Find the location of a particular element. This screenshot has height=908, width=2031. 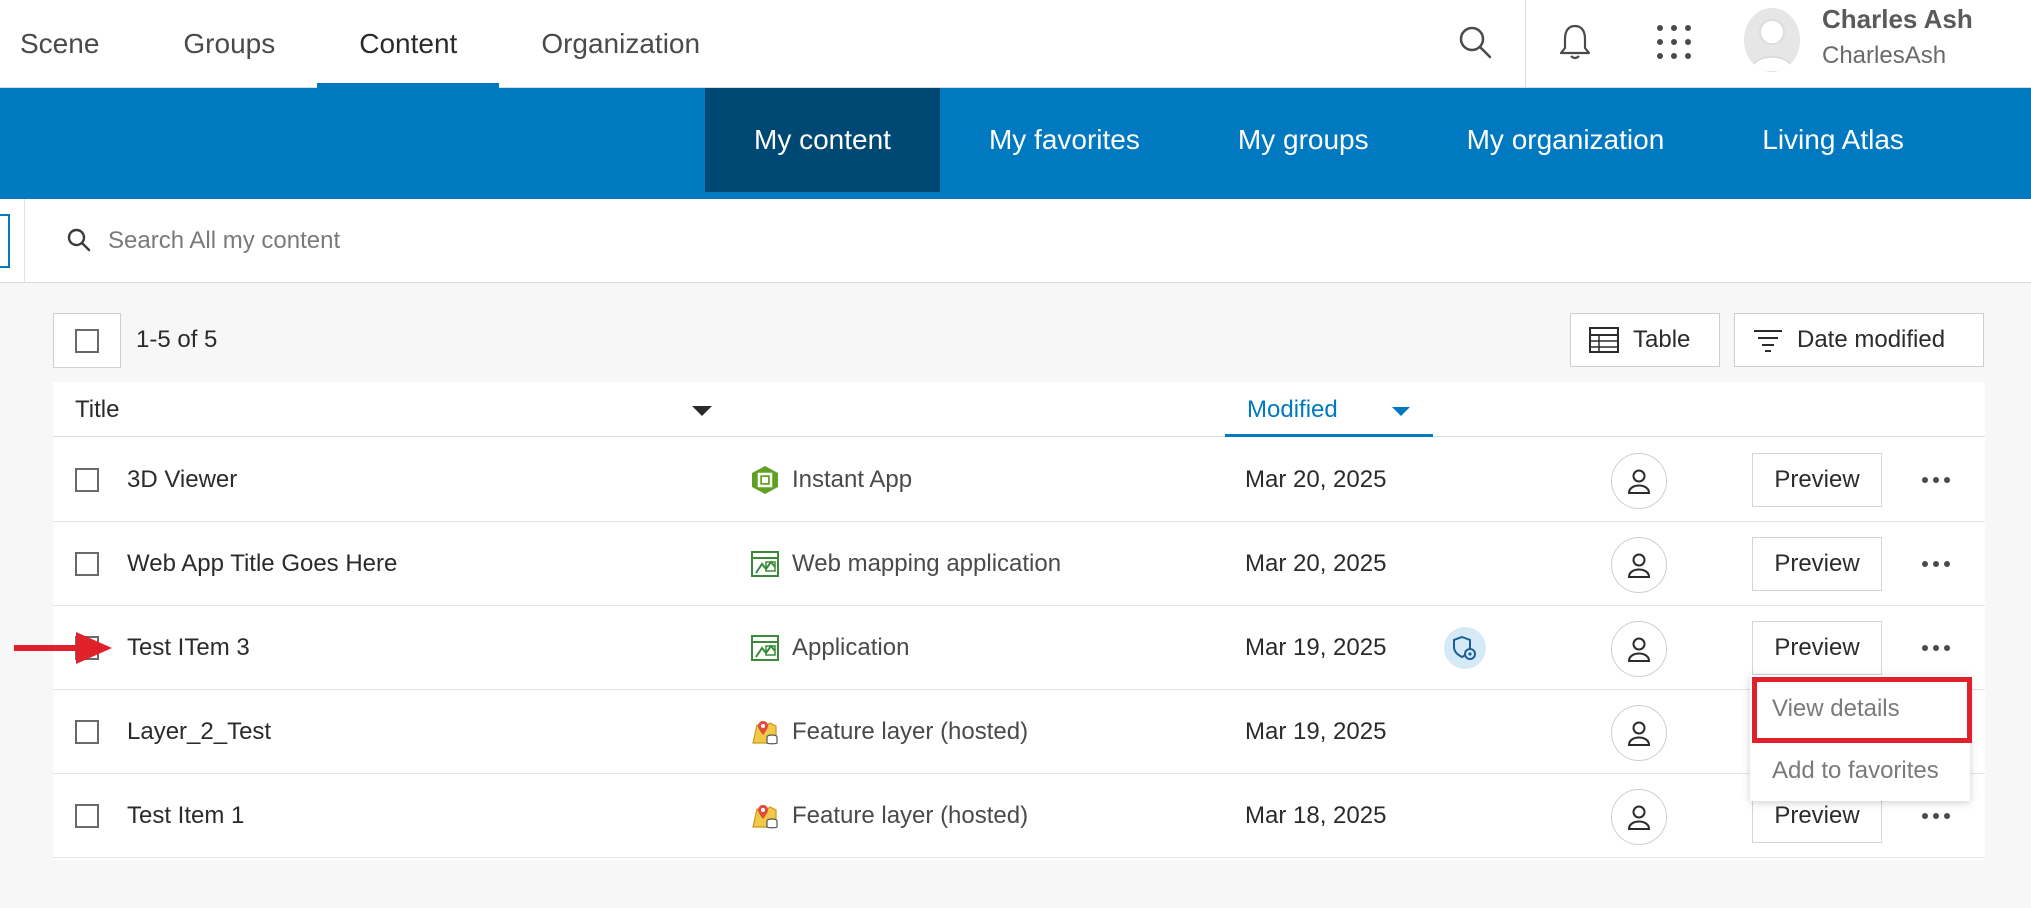

view-table-button: Table is located at coordinates (1645, 340).